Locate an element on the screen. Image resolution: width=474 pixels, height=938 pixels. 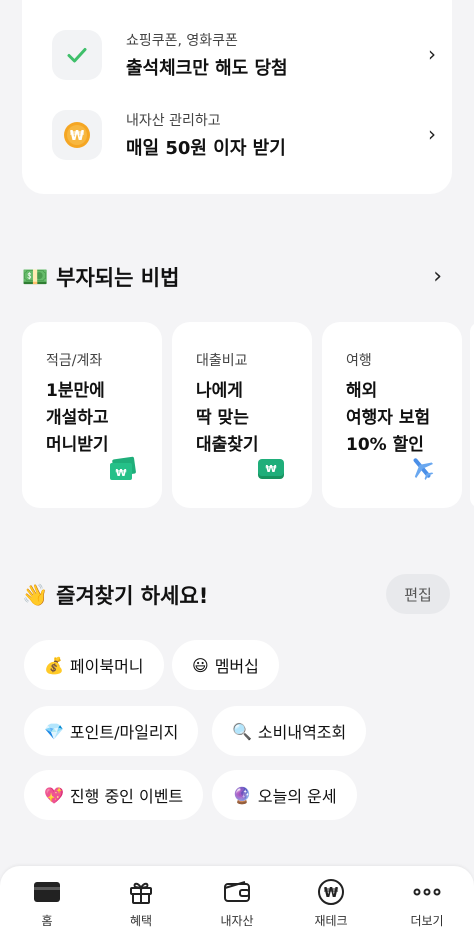
tip-category: 여행 is located at coordinates (359, 361).